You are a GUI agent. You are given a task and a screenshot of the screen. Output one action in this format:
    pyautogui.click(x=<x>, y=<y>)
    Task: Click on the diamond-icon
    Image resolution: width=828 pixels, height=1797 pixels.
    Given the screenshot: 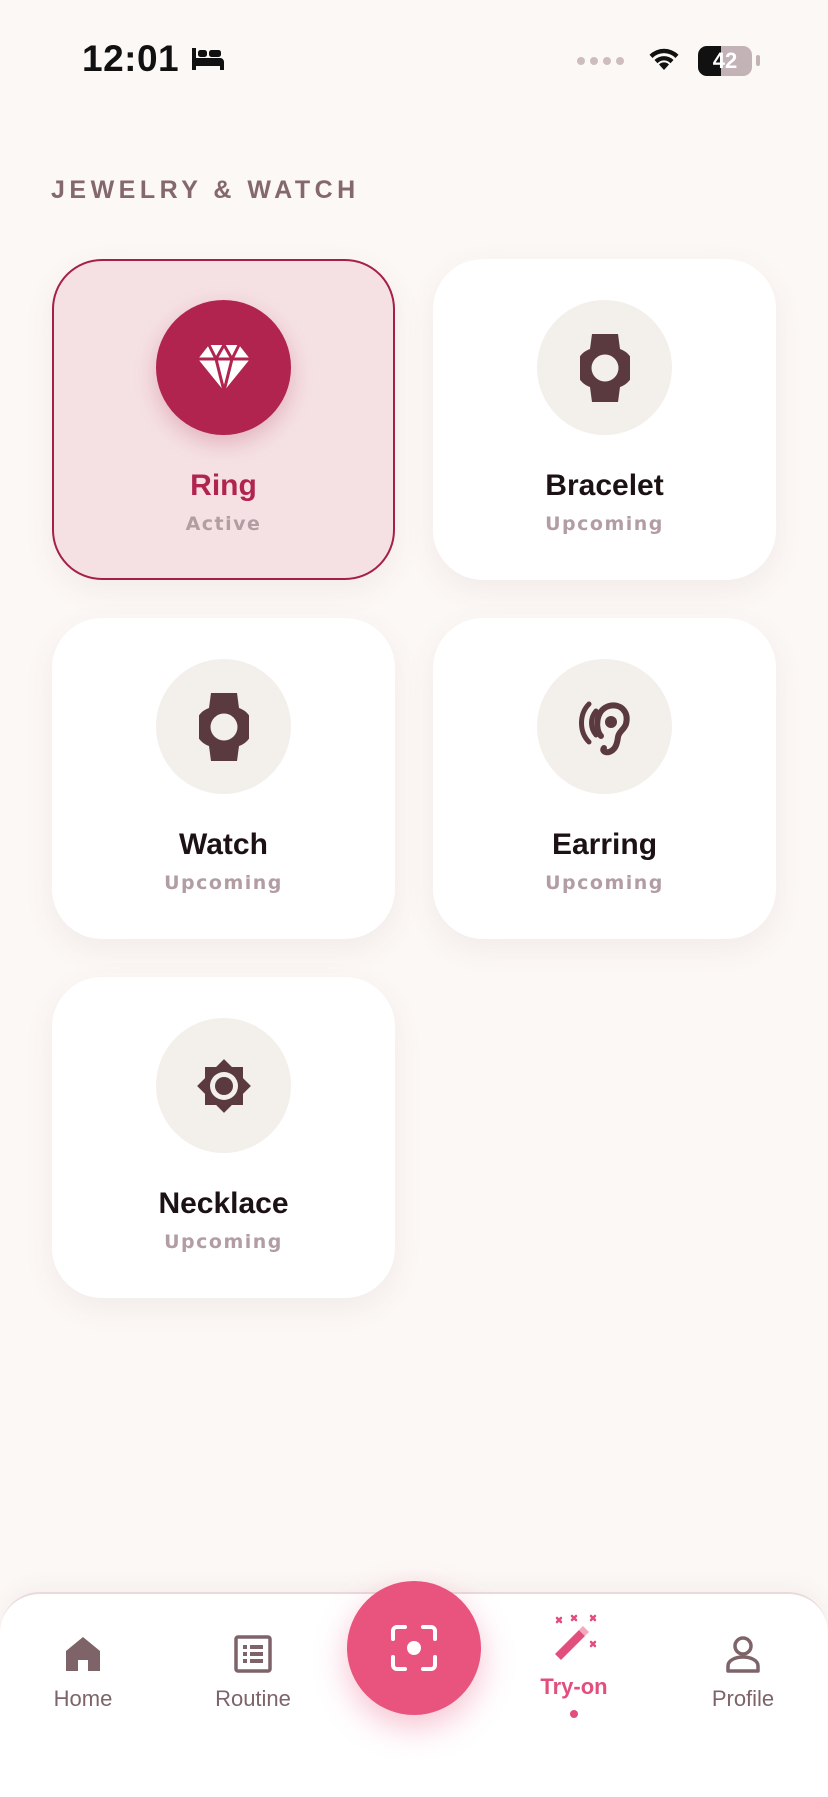 What is the action you would take?
    pyautogui.click(x=223, y=367)
    